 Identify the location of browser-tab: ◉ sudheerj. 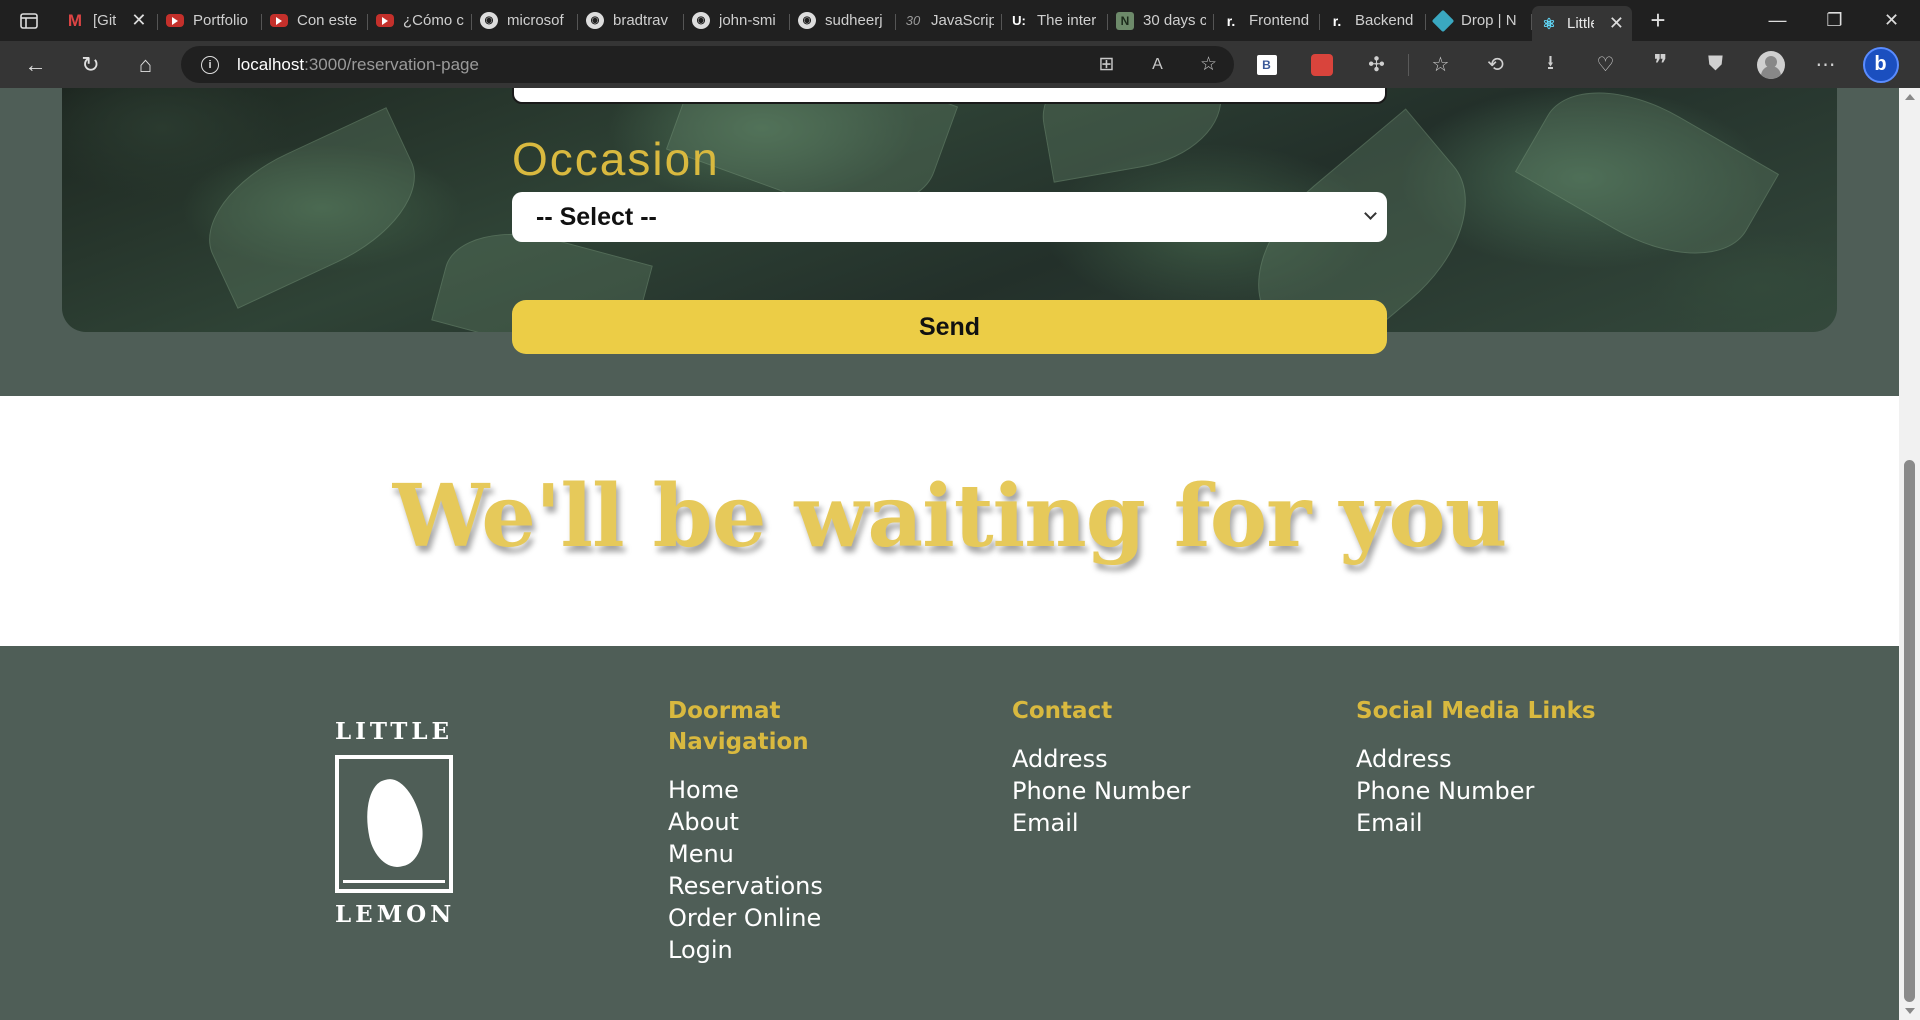
(843, 21).